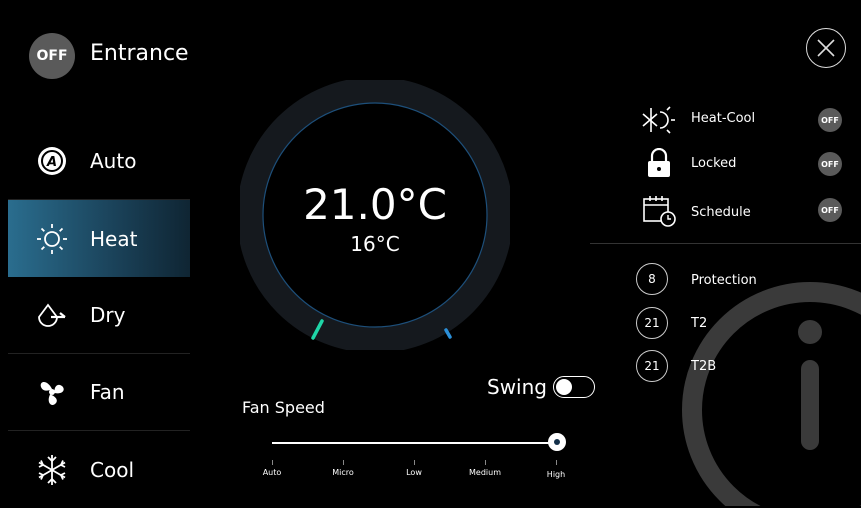  Describe the element at coordinates (721, 212) in the screenshot. I see `feature-schedule-label: Schedule` at that location.